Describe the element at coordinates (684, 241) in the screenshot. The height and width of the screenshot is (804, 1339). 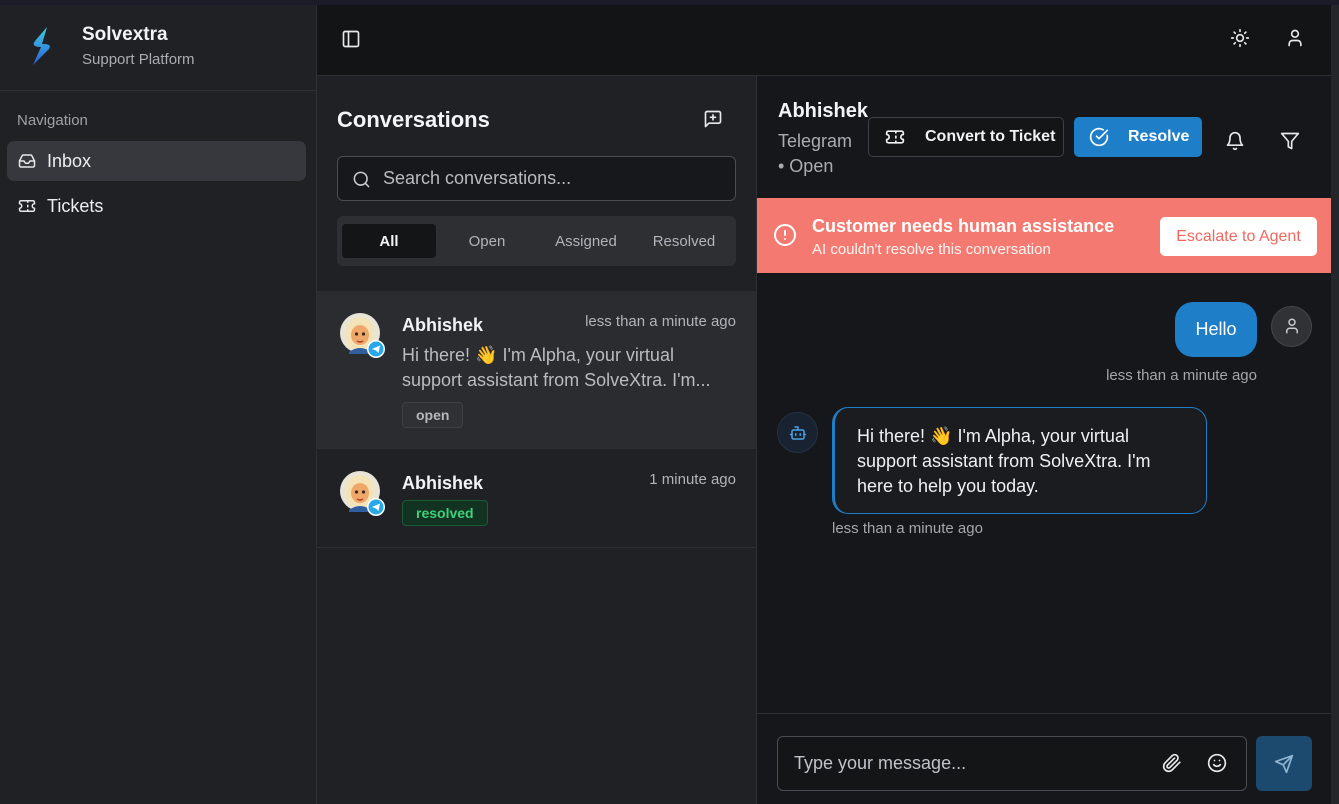
I see `tab-resolved: Resolved` at that location.